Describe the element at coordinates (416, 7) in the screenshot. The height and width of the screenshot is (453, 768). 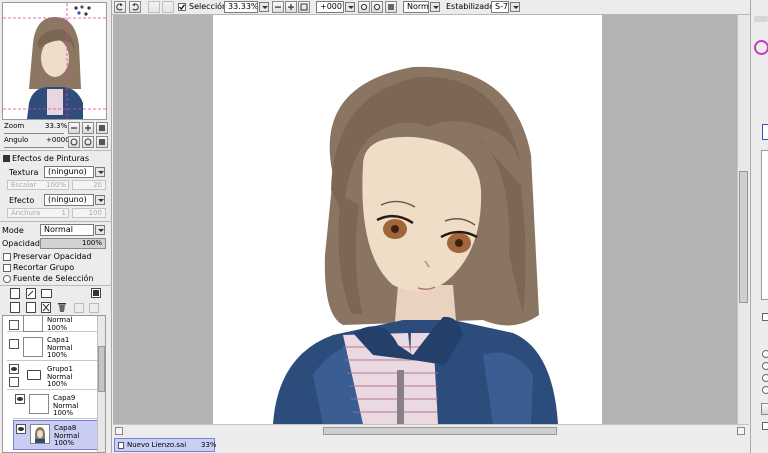
I see `blend-mode-field: Normal` at that location.